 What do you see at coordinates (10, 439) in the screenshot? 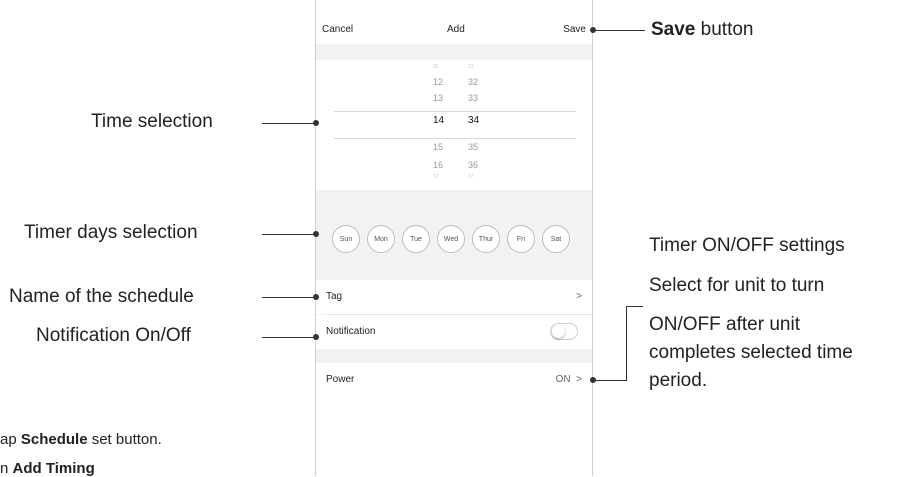
I see `instruction-1-pre: ap` at bounding box center [10, 439].